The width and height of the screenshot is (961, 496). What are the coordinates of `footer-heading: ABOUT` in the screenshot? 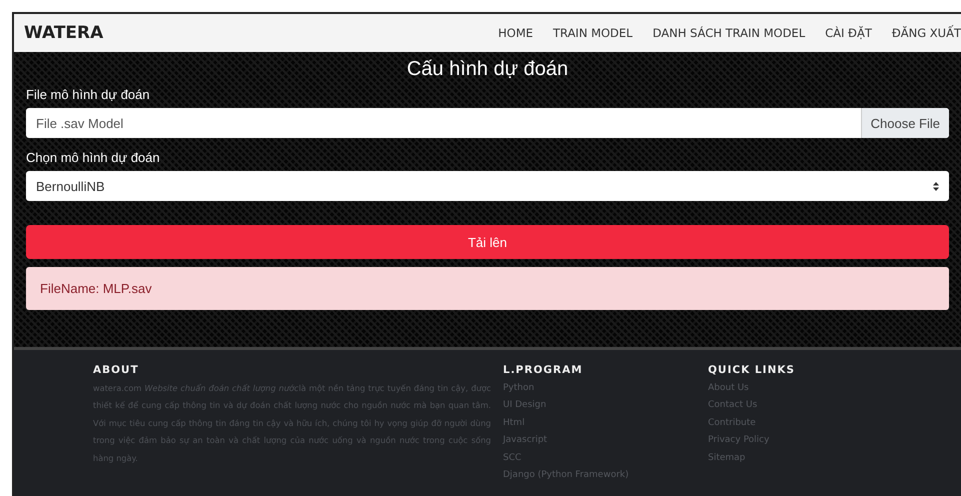 It's located at (116, 370).